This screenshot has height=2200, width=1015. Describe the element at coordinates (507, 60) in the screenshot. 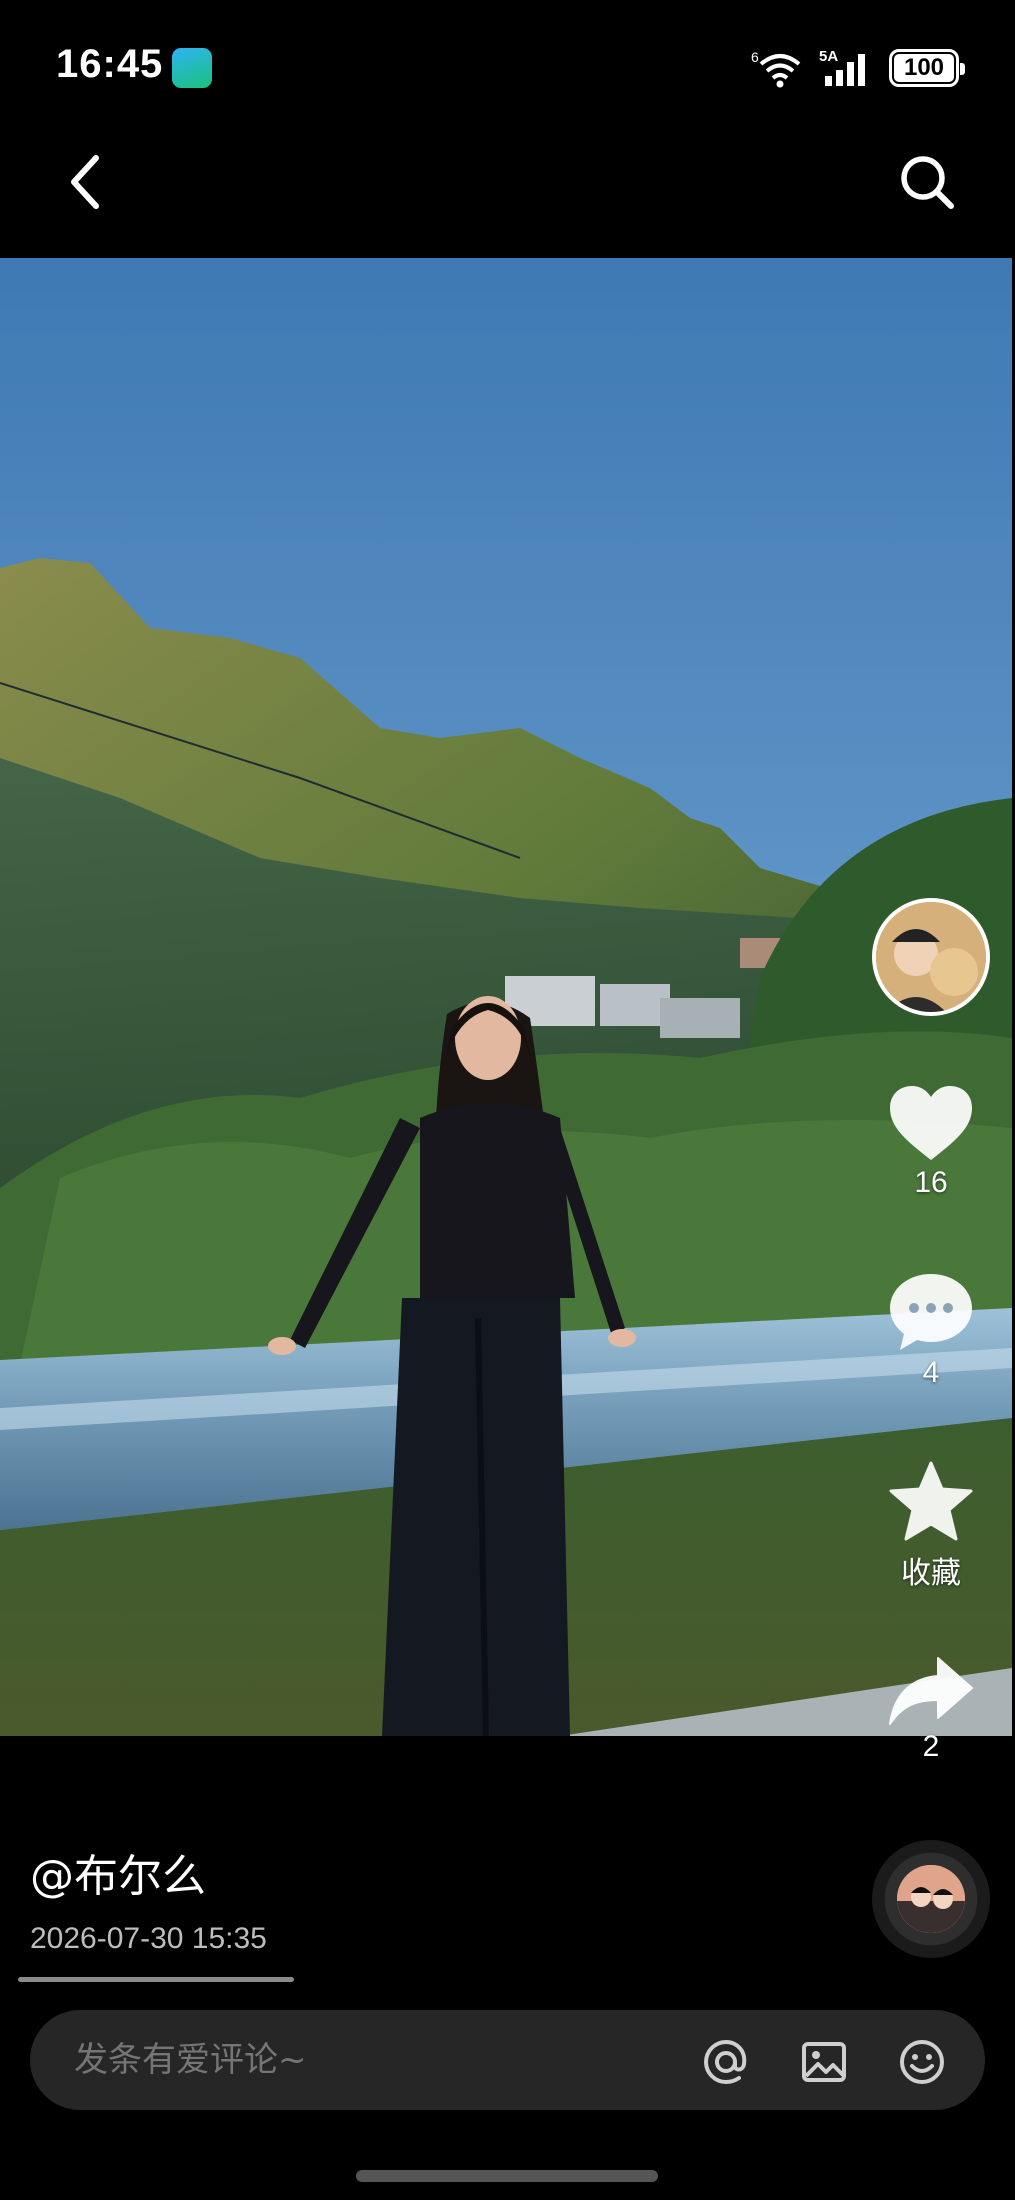

I see `status-bar: 16:45 6 5A 100` at that location.